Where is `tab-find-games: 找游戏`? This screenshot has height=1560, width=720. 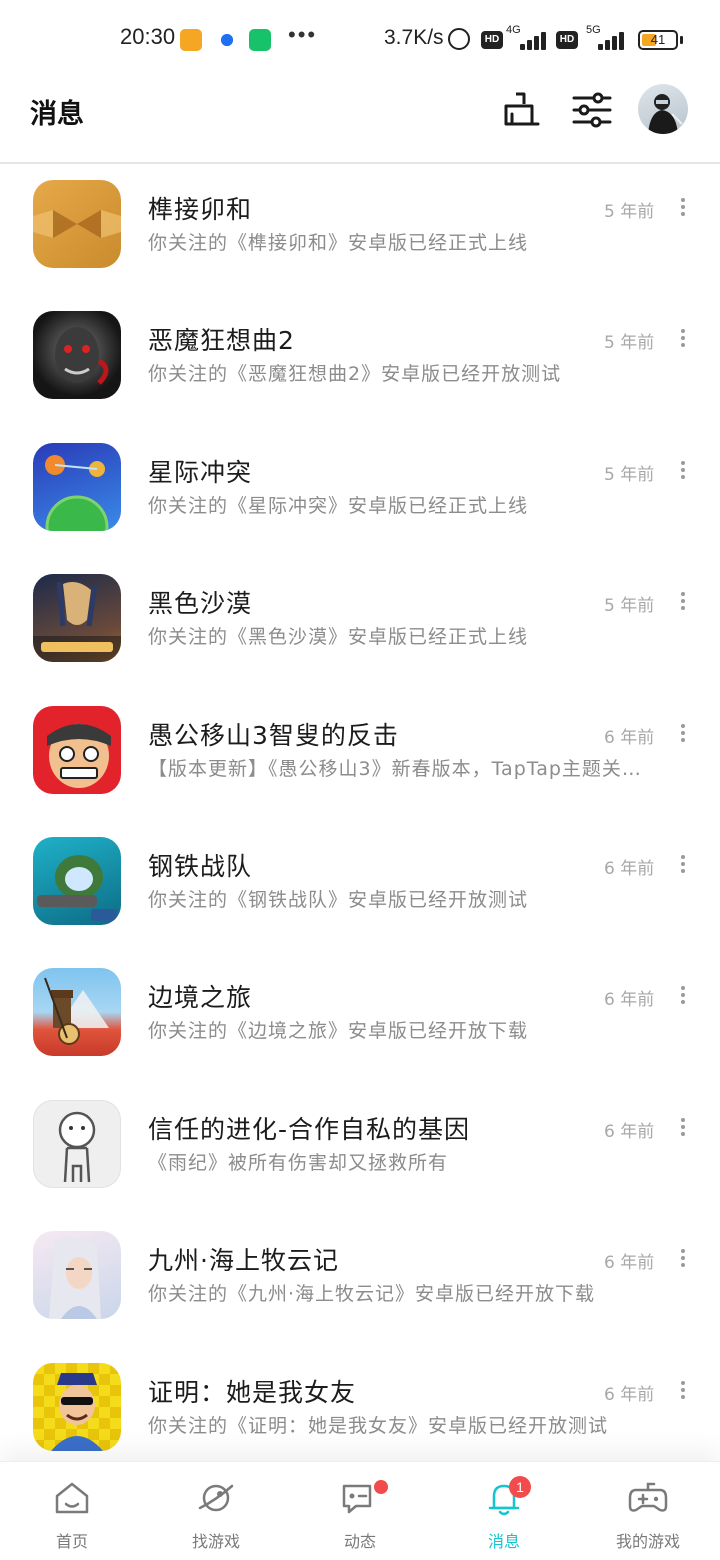
tab-find-games: 找游戏 is located at coordinates (216, 1511).